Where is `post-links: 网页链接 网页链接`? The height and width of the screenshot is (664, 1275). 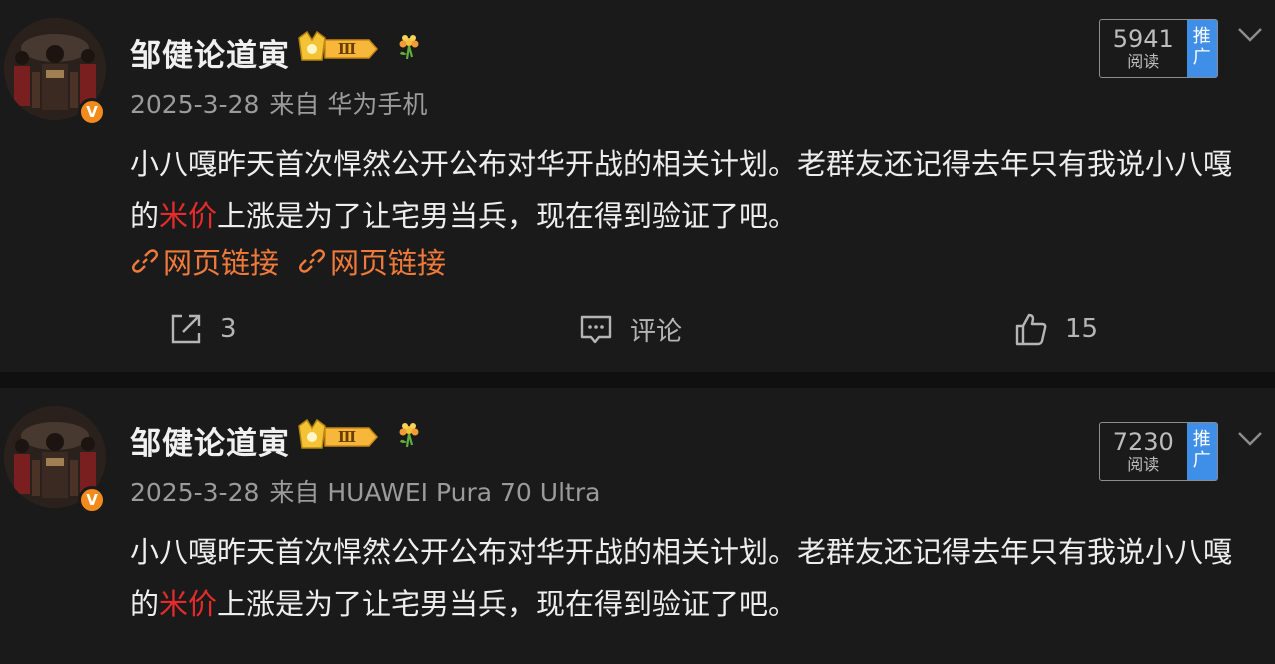 post-links: 网页链接 网页链接 is located at coordinates (288, 261).